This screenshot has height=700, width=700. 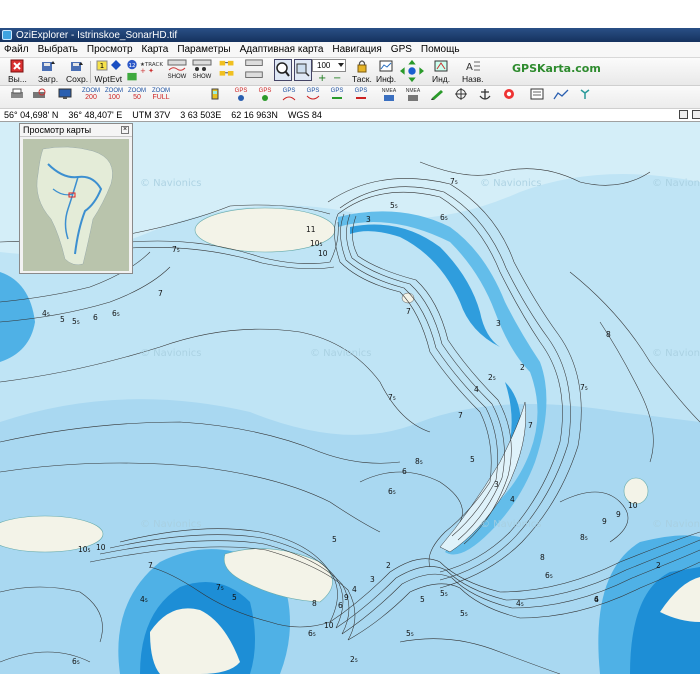 I want to click on pan-tool-button, so click(x=303, y=72).